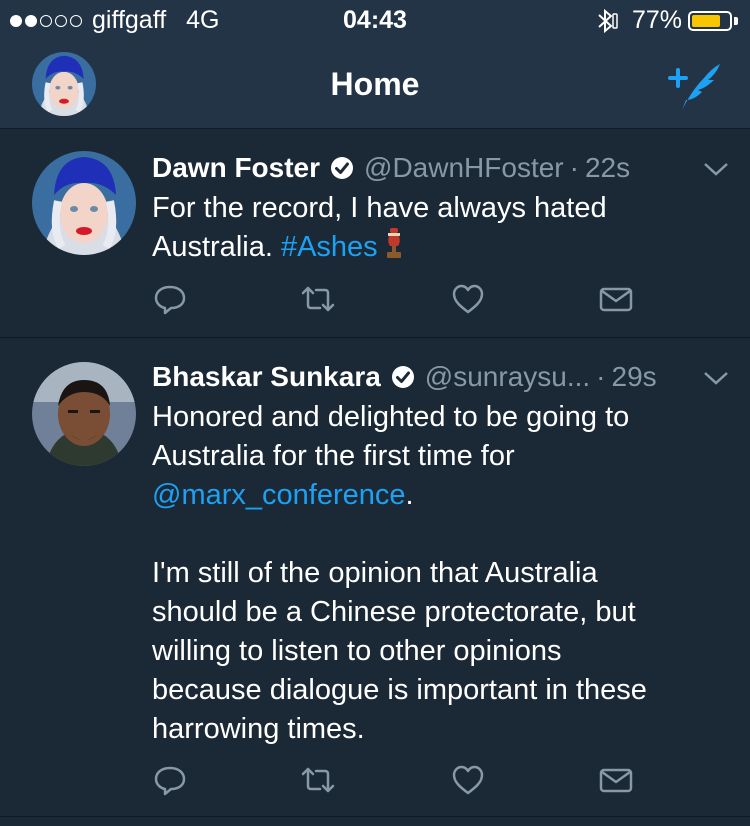  I want to click on text-line: Australia. #Ashes, so click(442, 247).